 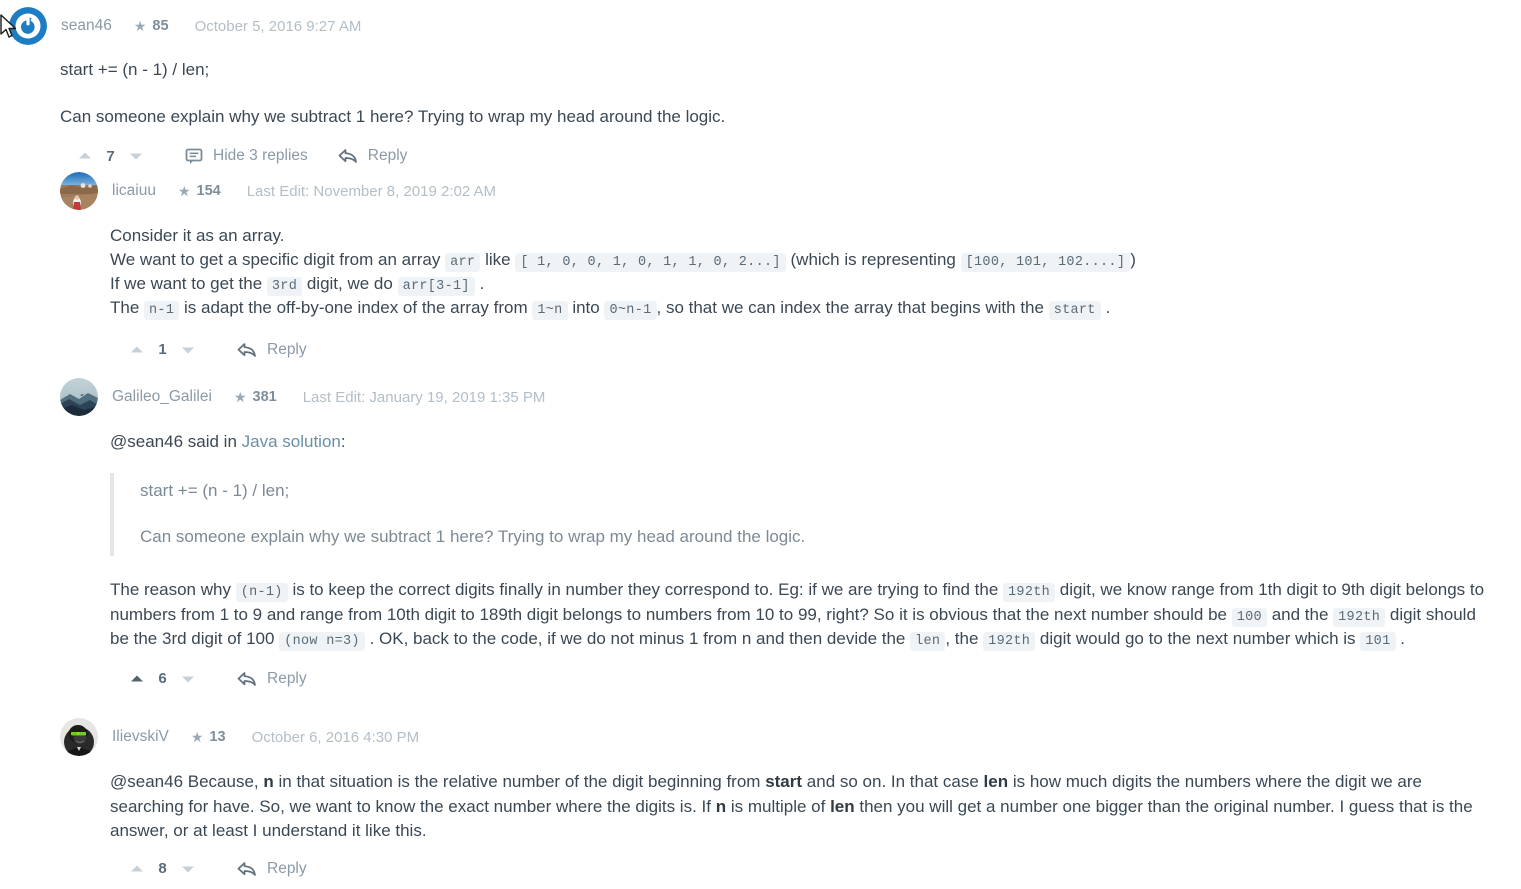 I want to click on post-actions: 1 Reply, so click(x=814, y=350).